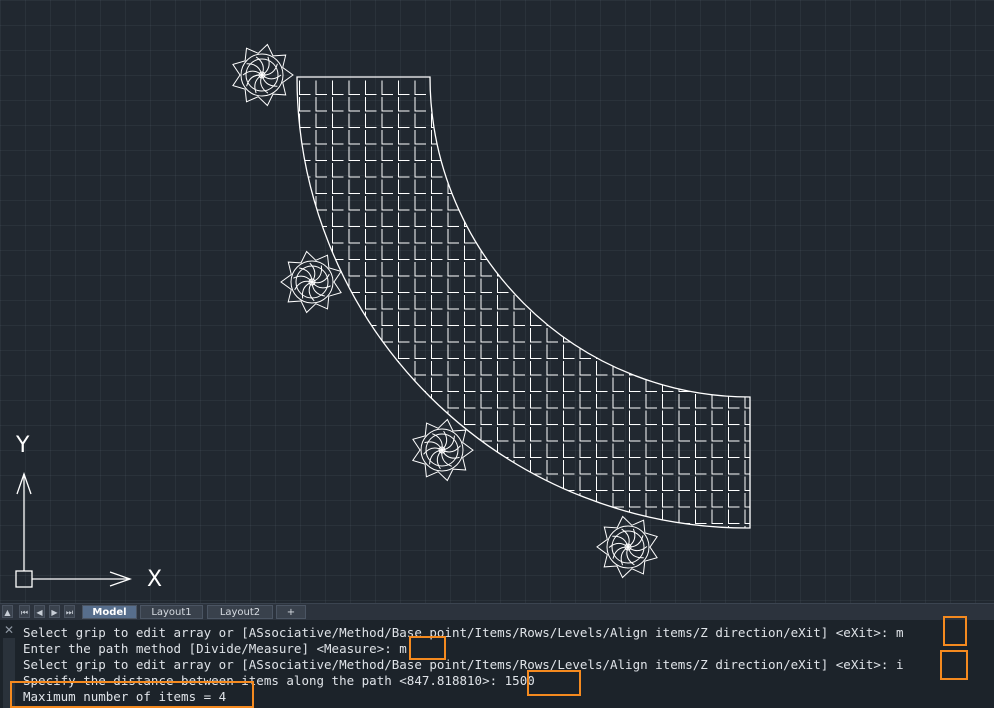 The image size is (994, 708). Describe the element at coordinates (73, 530) in the screenshot. I see `ucs-icon` at that location.